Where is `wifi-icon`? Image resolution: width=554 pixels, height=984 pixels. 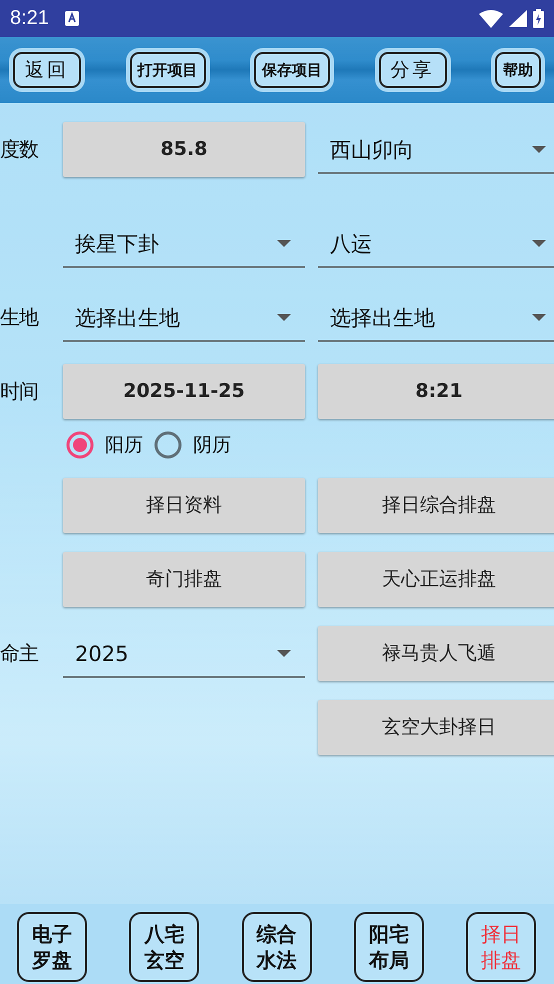 wifi-icon is located at coordinates (491, 19).